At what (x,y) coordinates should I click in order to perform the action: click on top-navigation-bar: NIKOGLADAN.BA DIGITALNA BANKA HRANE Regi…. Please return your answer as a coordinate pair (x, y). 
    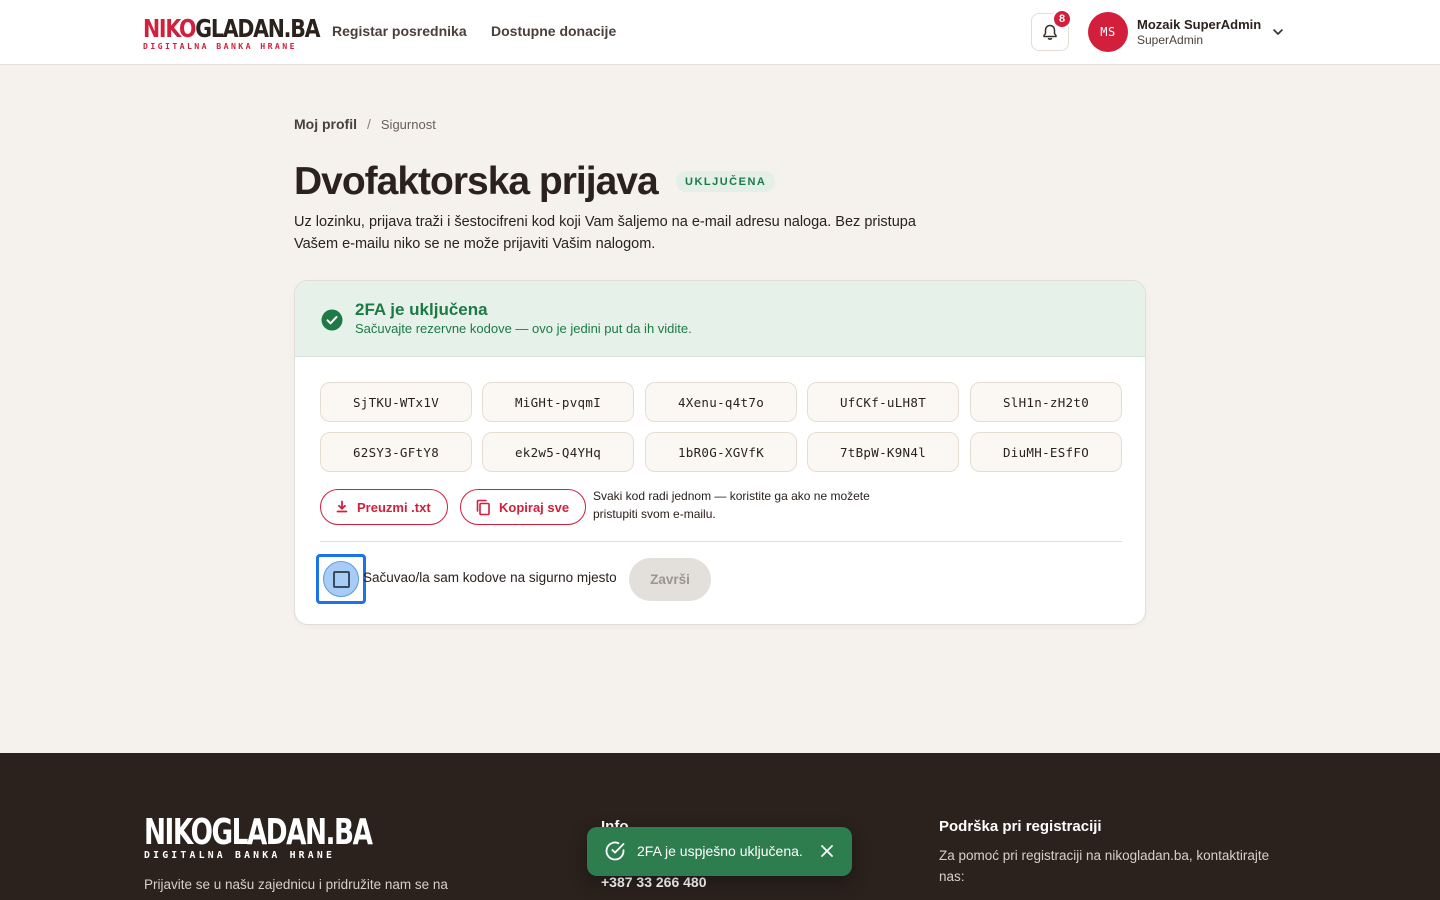
    Looking at the image, I should click on (720, 32).